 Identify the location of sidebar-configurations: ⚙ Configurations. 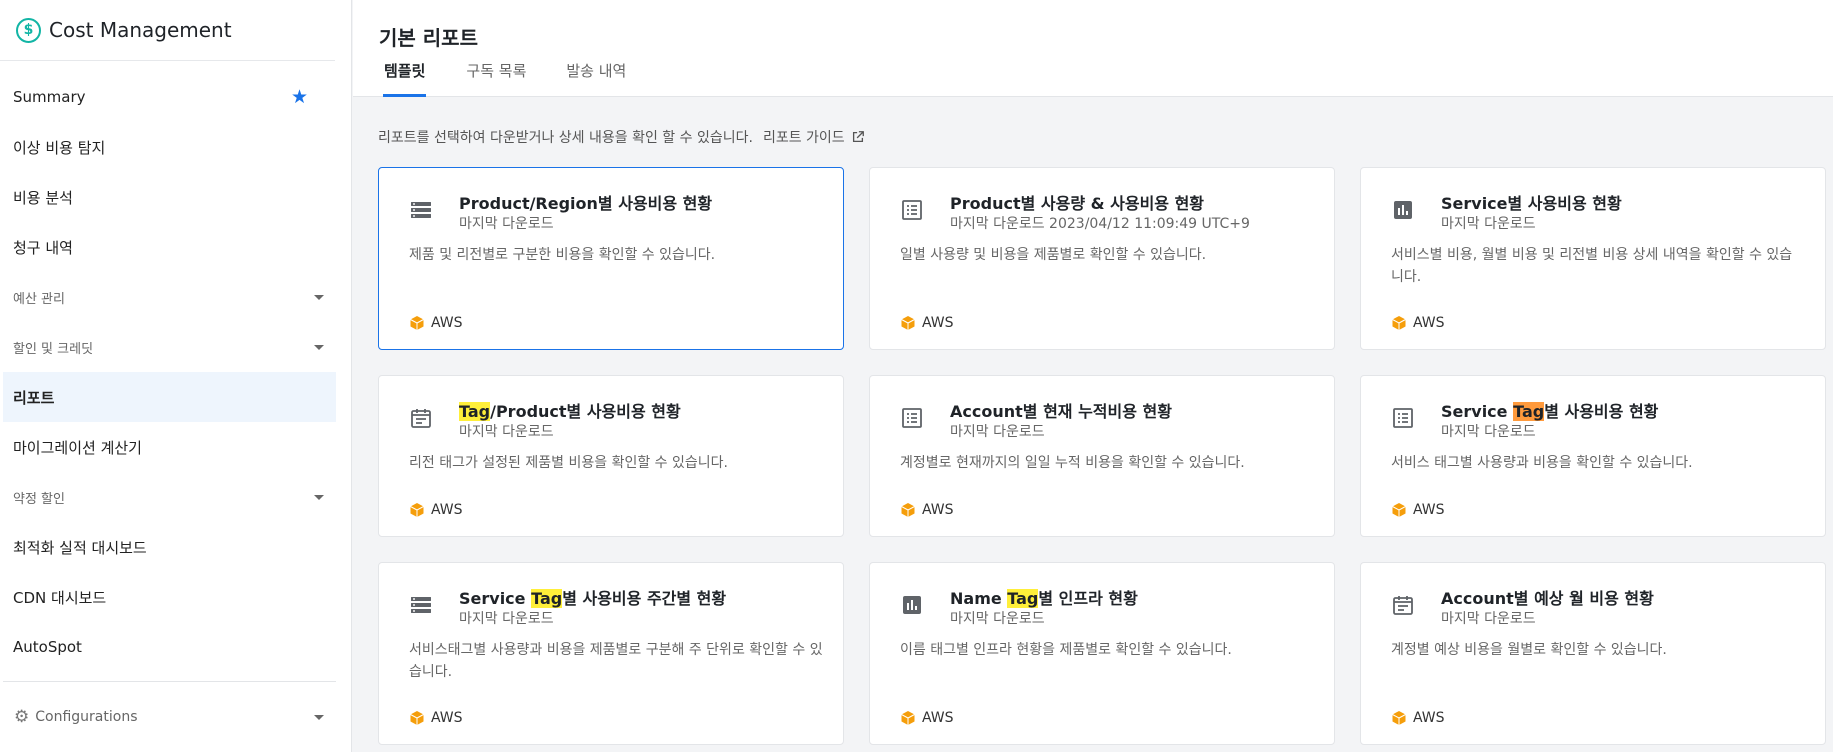
(168, 717).